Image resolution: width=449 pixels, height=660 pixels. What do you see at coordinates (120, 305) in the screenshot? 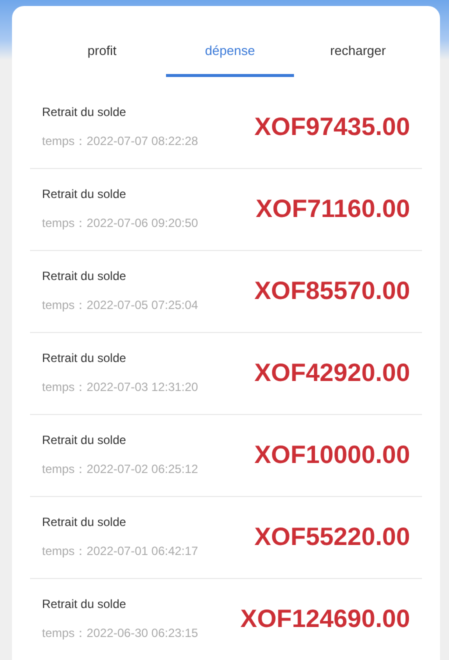
I see `transaction-time: temps：2022-07-05 07:25:04` at bounding box center [120, 305].